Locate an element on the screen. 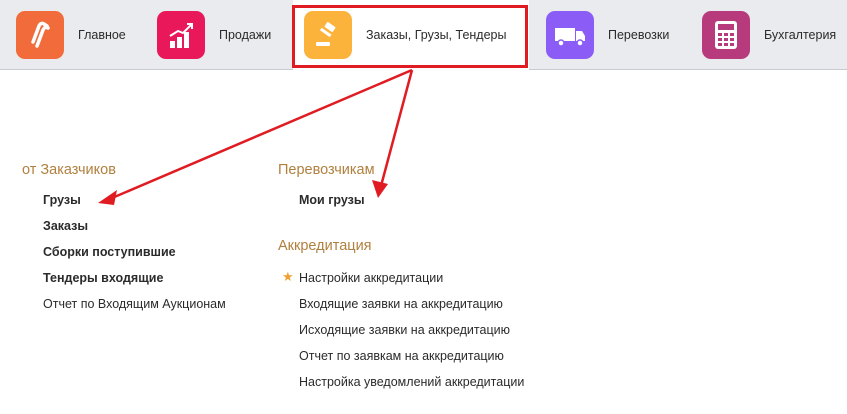  tab-orders-label: Заказы, Грузы, Тендеры is located at coordinates (436, 35).